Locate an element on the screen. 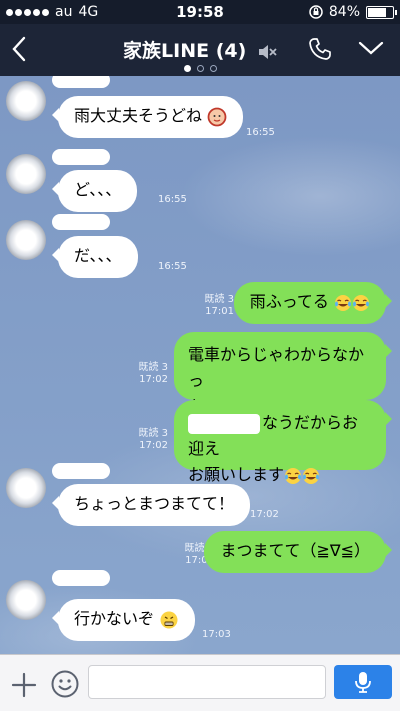 The height and width of the screenshot is (711, 400). orientation-lock-icon is located at coordinates (316, 12).